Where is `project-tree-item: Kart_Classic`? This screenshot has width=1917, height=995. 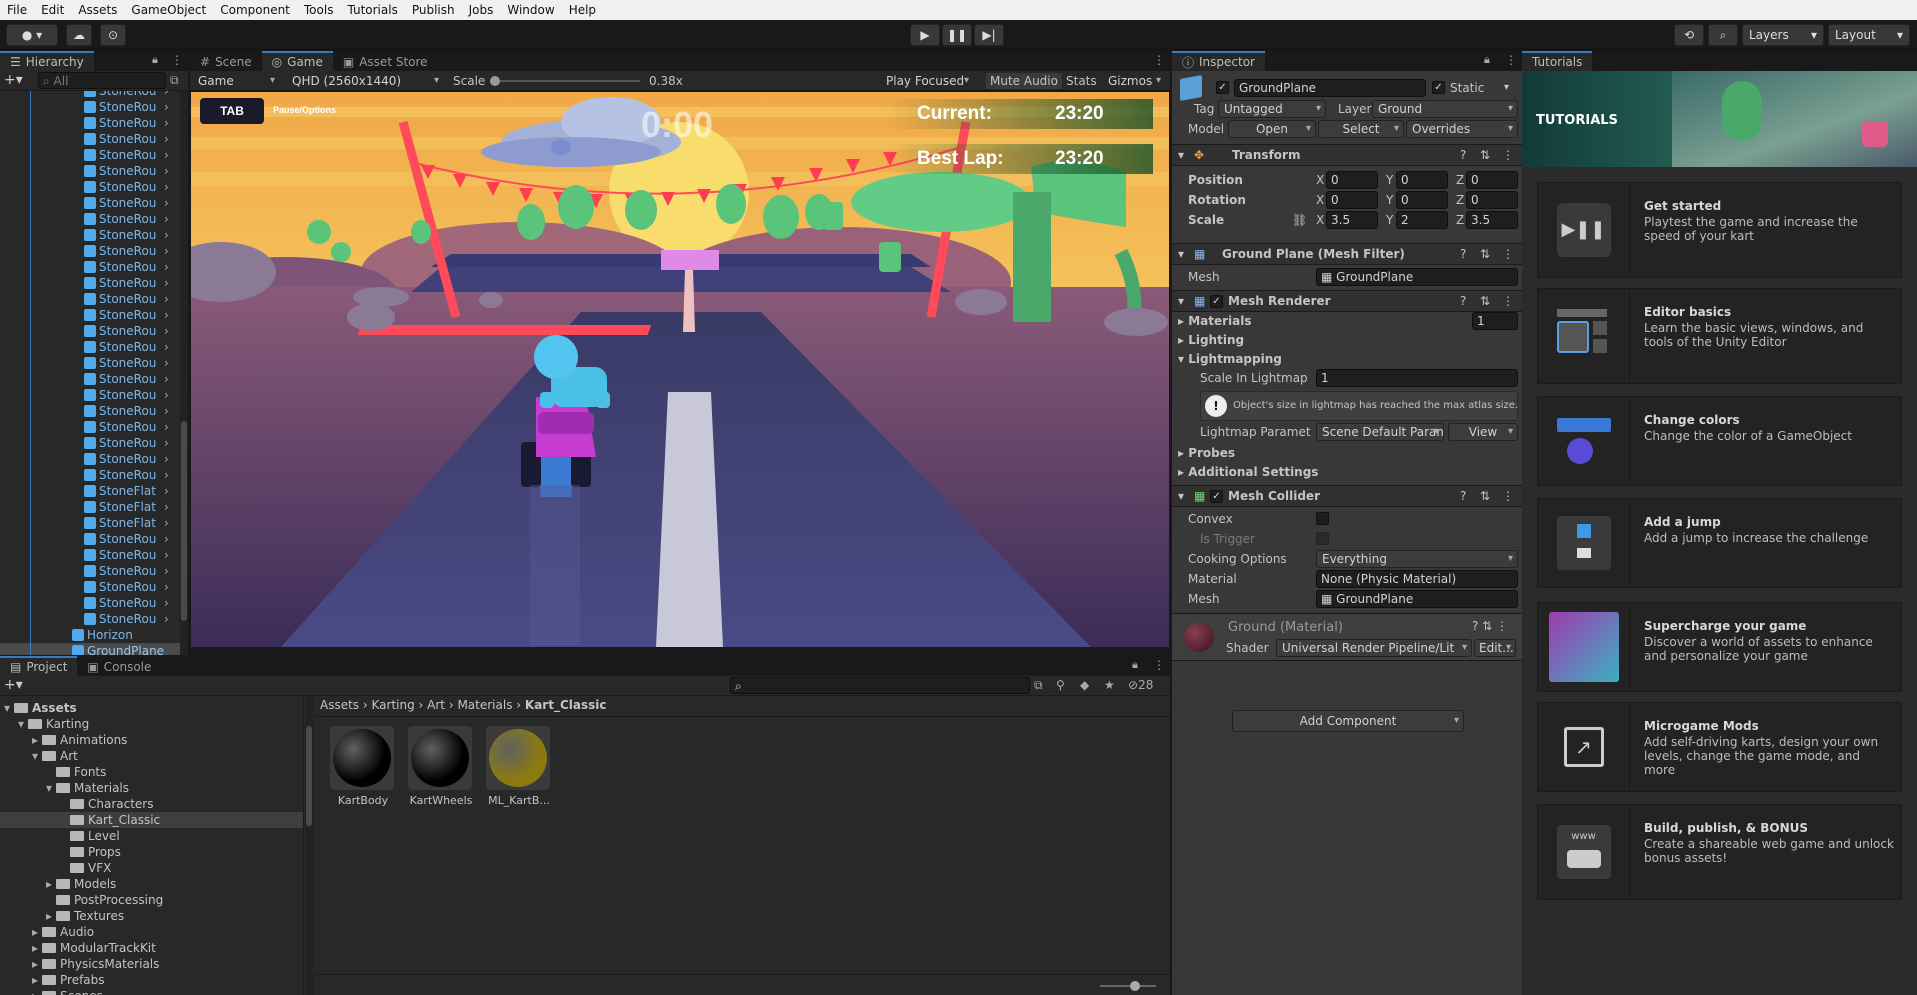
project-tree-item: Kart_Classic is located at coordinates (151, 820).